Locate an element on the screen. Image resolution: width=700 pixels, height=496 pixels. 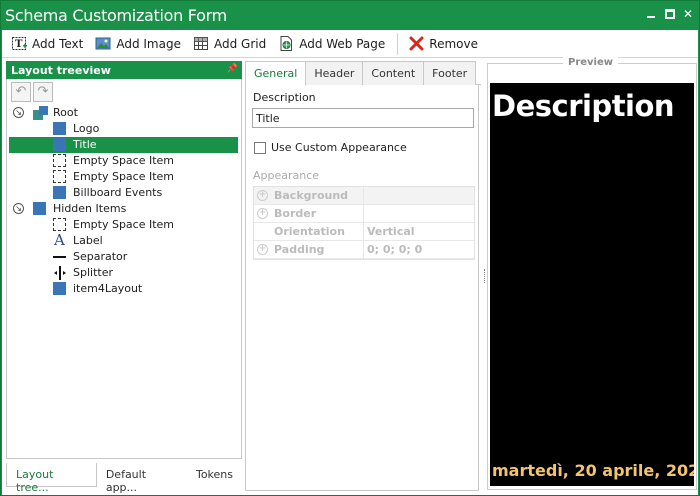
appearance-label: Appearance is located at coordinates (286, 175).